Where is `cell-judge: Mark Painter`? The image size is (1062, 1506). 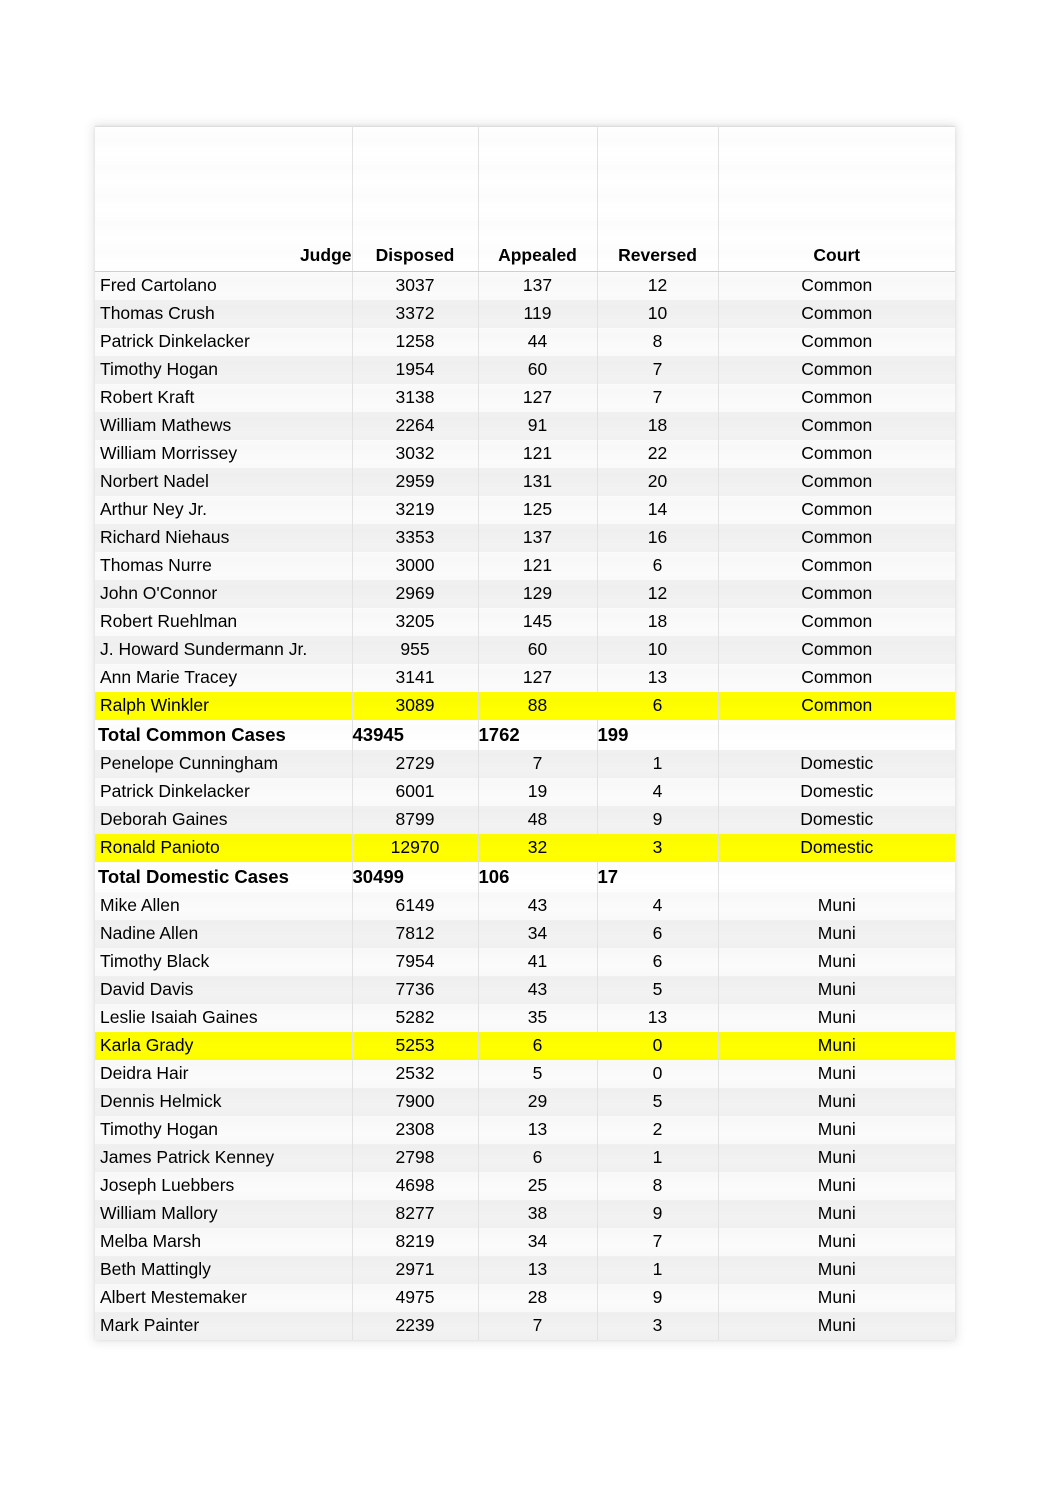 cell-judge: Mark Painter is located at coordinates (224, 1326).